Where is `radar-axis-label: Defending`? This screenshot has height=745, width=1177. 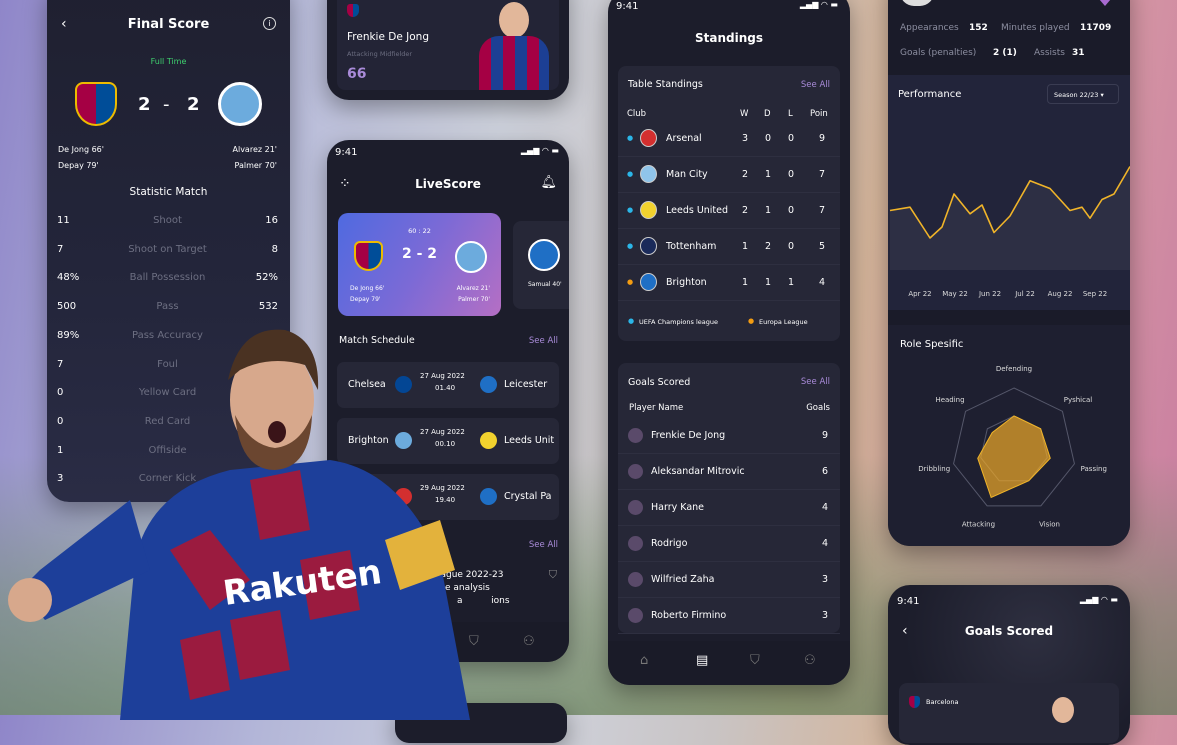 radar-axis-label: Defending is located at coordinates (1014, 369).